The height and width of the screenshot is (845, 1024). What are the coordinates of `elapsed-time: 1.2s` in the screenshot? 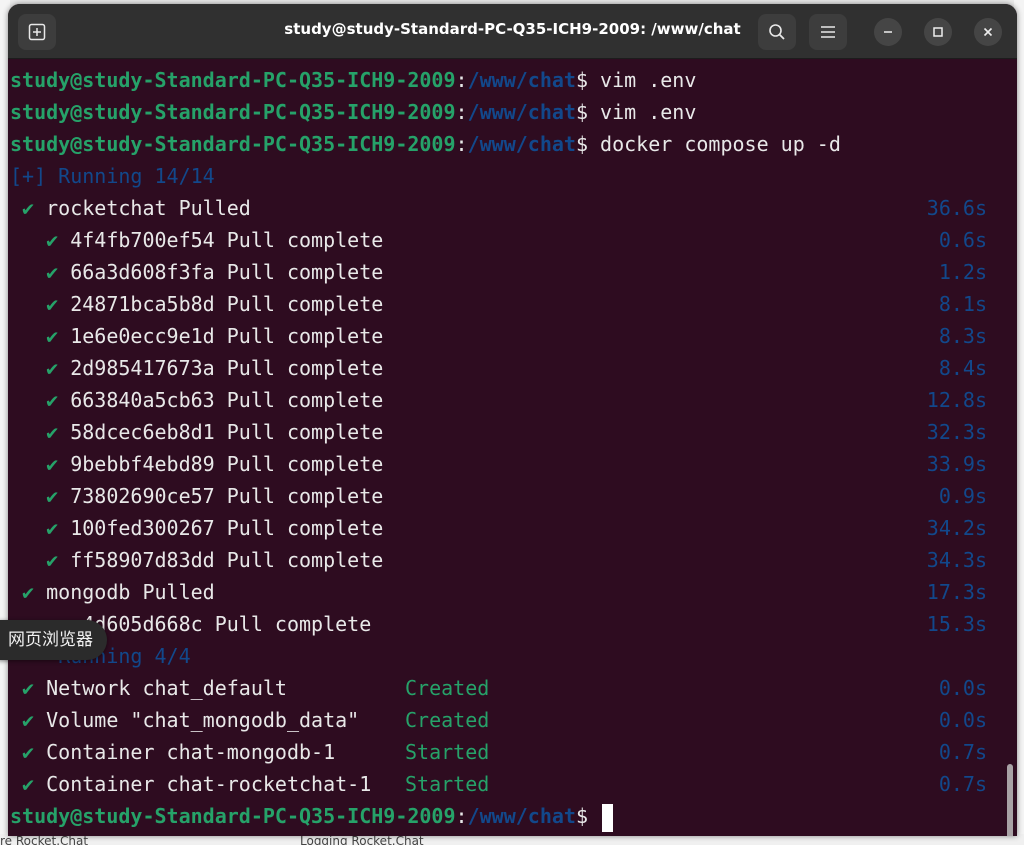 It's located at (962, 272).